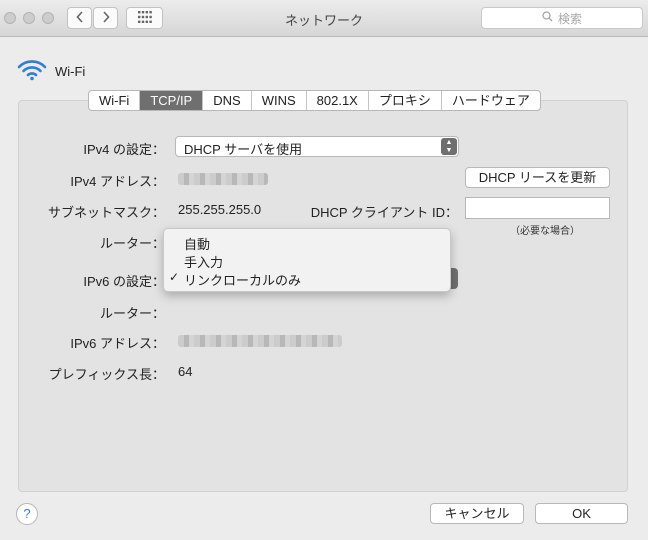 This screenshot has width=648, height=540. Describe the element at coordinates (27, 514) in the screenshot. I see `help-button: ?` at that location.